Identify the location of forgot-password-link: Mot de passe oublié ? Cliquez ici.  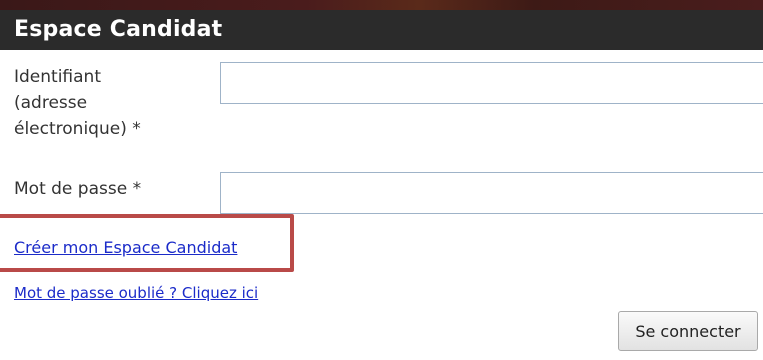
(136, 293).